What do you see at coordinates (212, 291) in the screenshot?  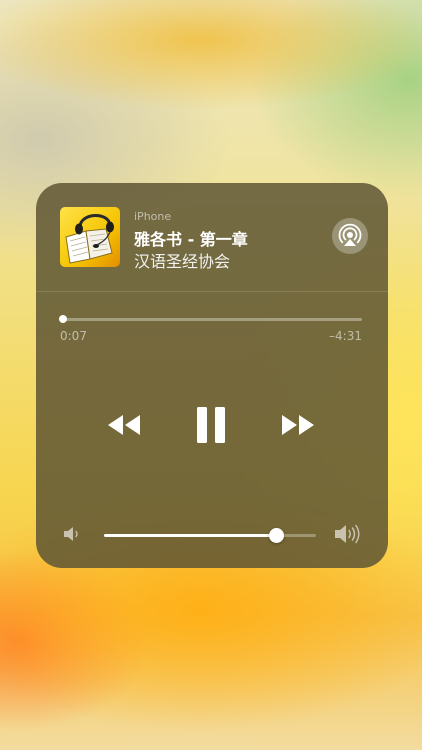 I see `section-divider` at bounding box center [212, 291].